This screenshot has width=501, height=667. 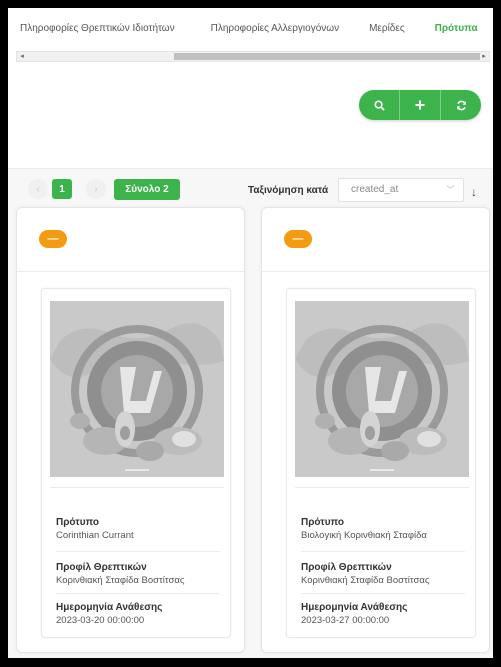 I want to click on refresh-button, so click(x=460, y=105).